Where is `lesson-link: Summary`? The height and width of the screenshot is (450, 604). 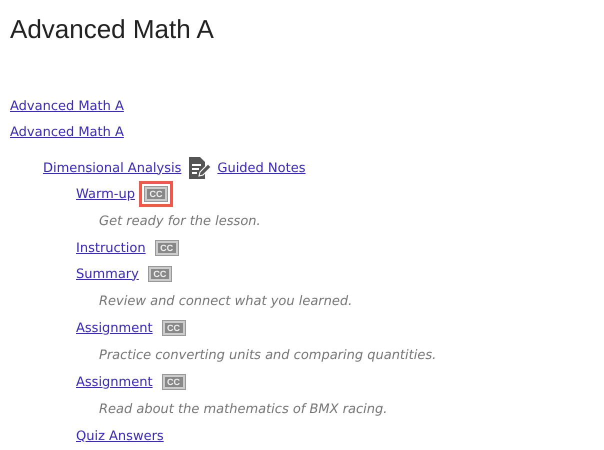 lesson-link: Summary is located at coordinates (107, 274).